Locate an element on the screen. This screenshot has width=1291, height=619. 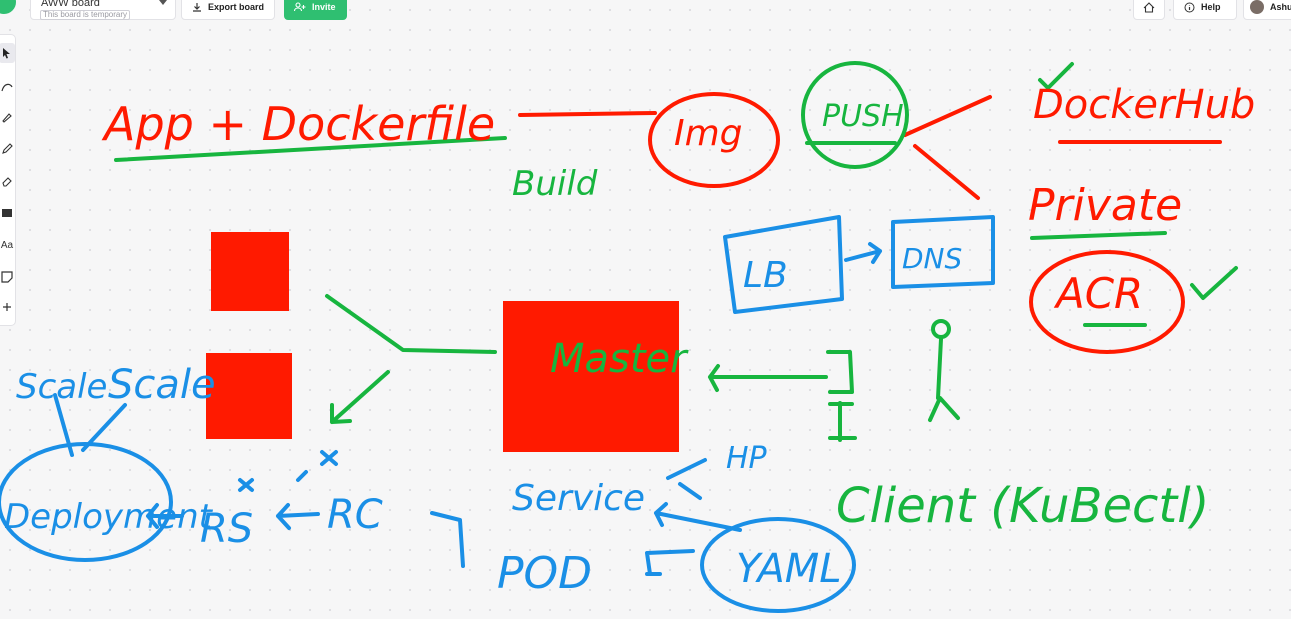
label-yaml: YAML is located at coordinates (789, 569).